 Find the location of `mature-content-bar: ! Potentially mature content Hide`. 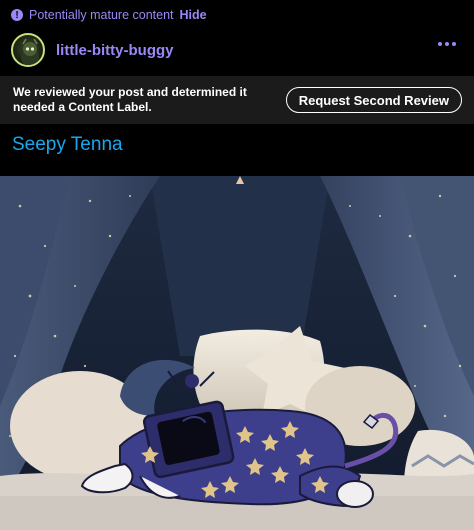

mature-content-bar: ! Potentially mature content Hide is located at coordinates (237, 15).